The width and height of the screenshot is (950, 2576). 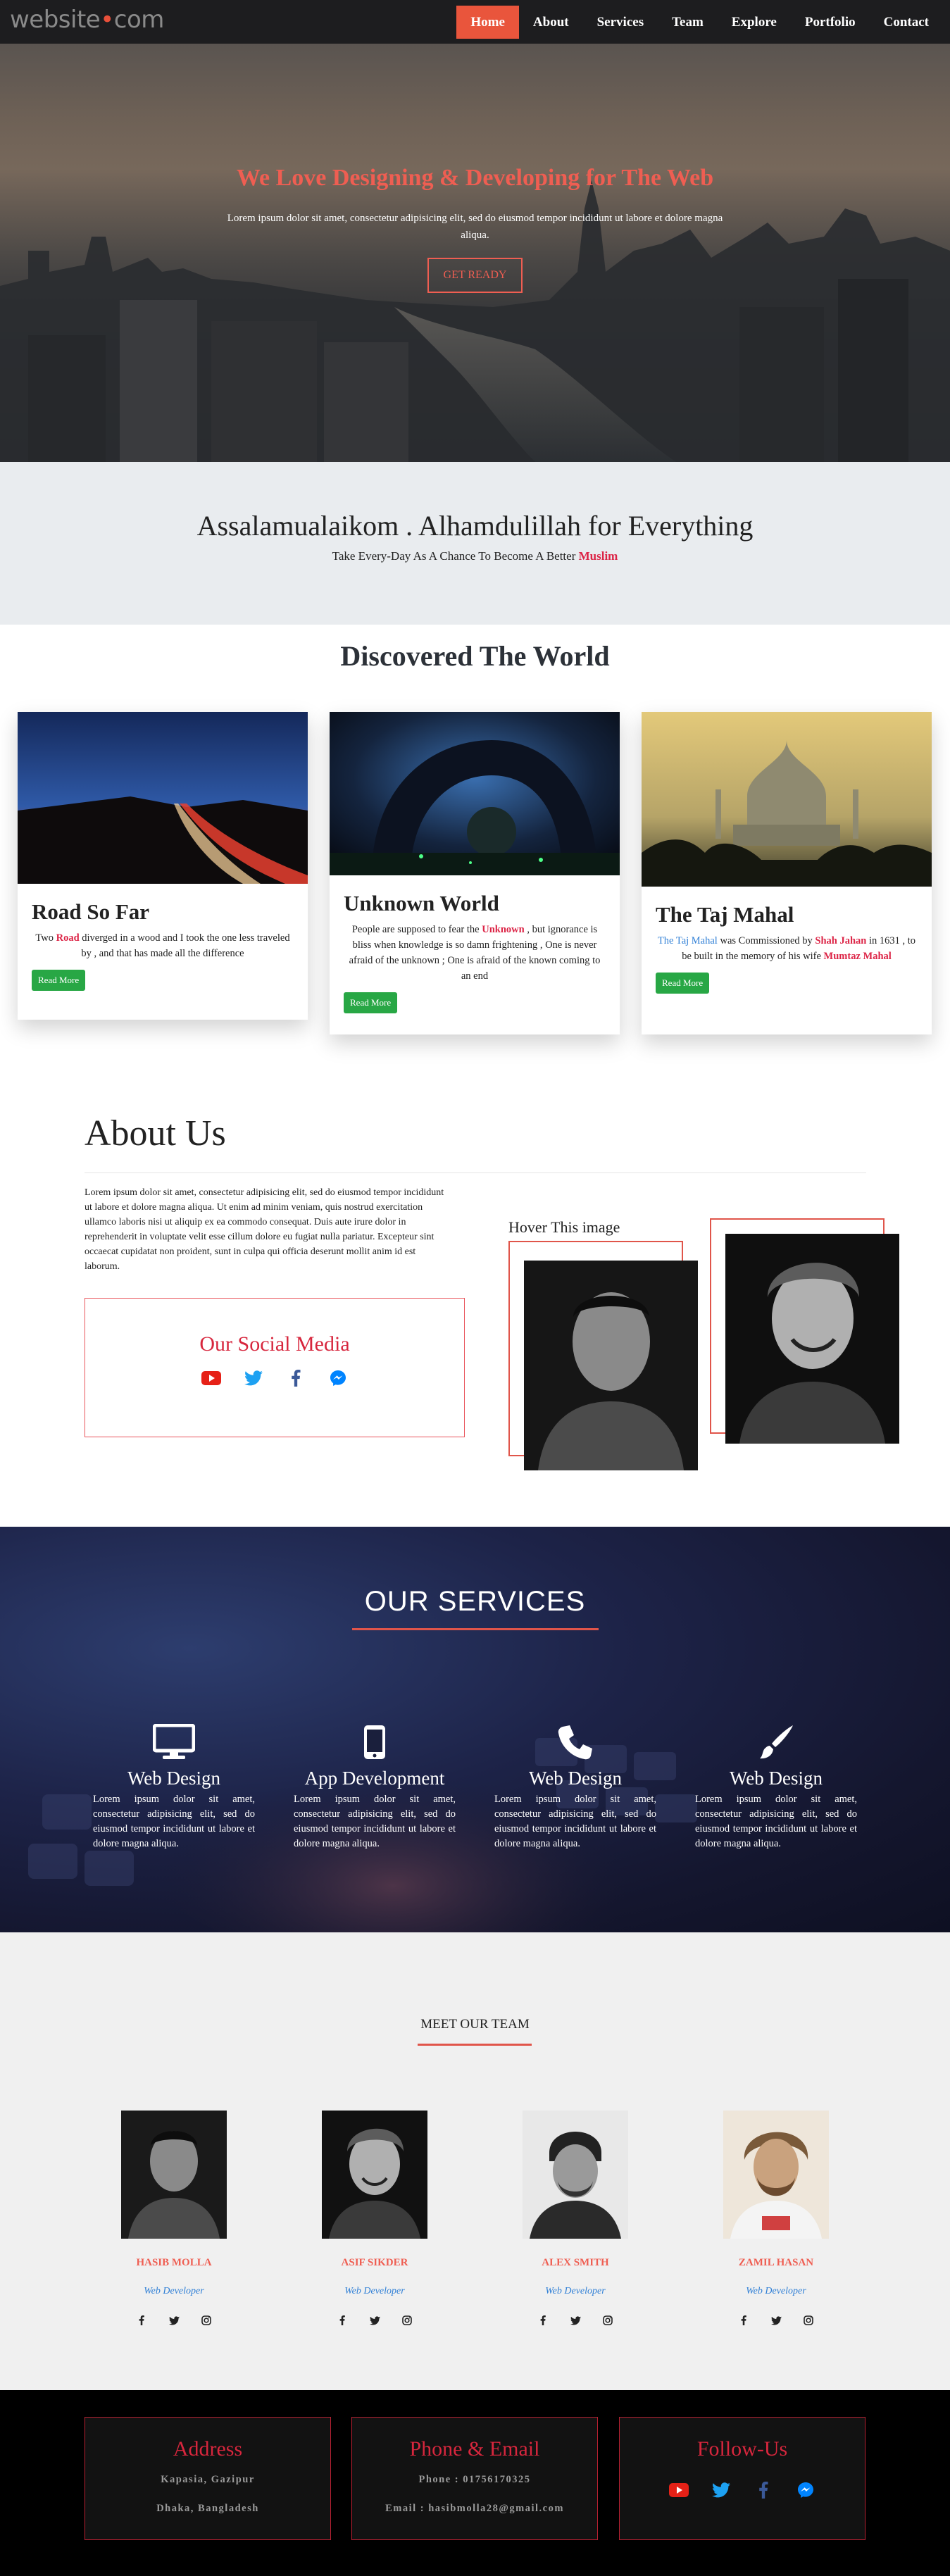 What do you see at coordinates (474, 2449) in the screenshot?
I see `contact-title: Phone & Email` at bounding box center [474, 2449].